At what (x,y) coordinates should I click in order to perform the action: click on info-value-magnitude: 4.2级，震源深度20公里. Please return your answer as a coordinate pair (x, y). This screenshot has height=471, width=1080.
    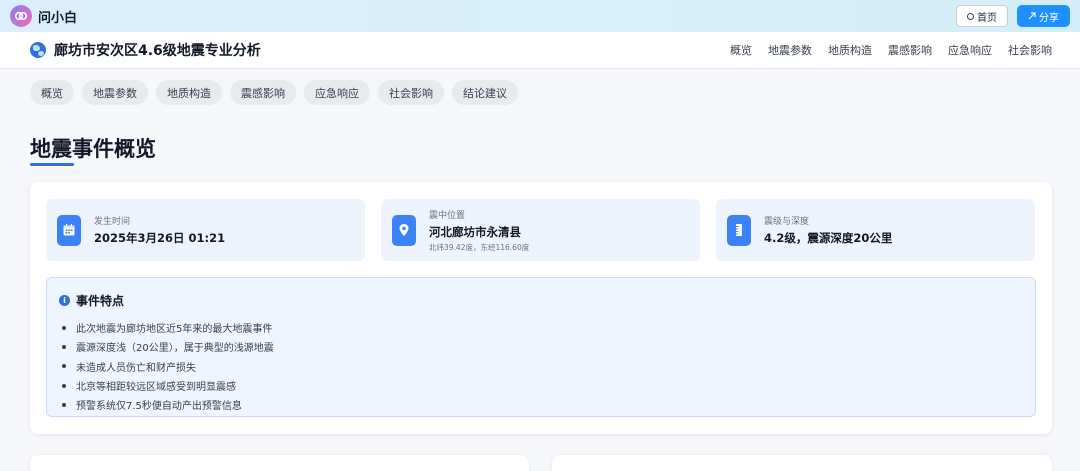
    Looking at the image, I should click on (828, 238).